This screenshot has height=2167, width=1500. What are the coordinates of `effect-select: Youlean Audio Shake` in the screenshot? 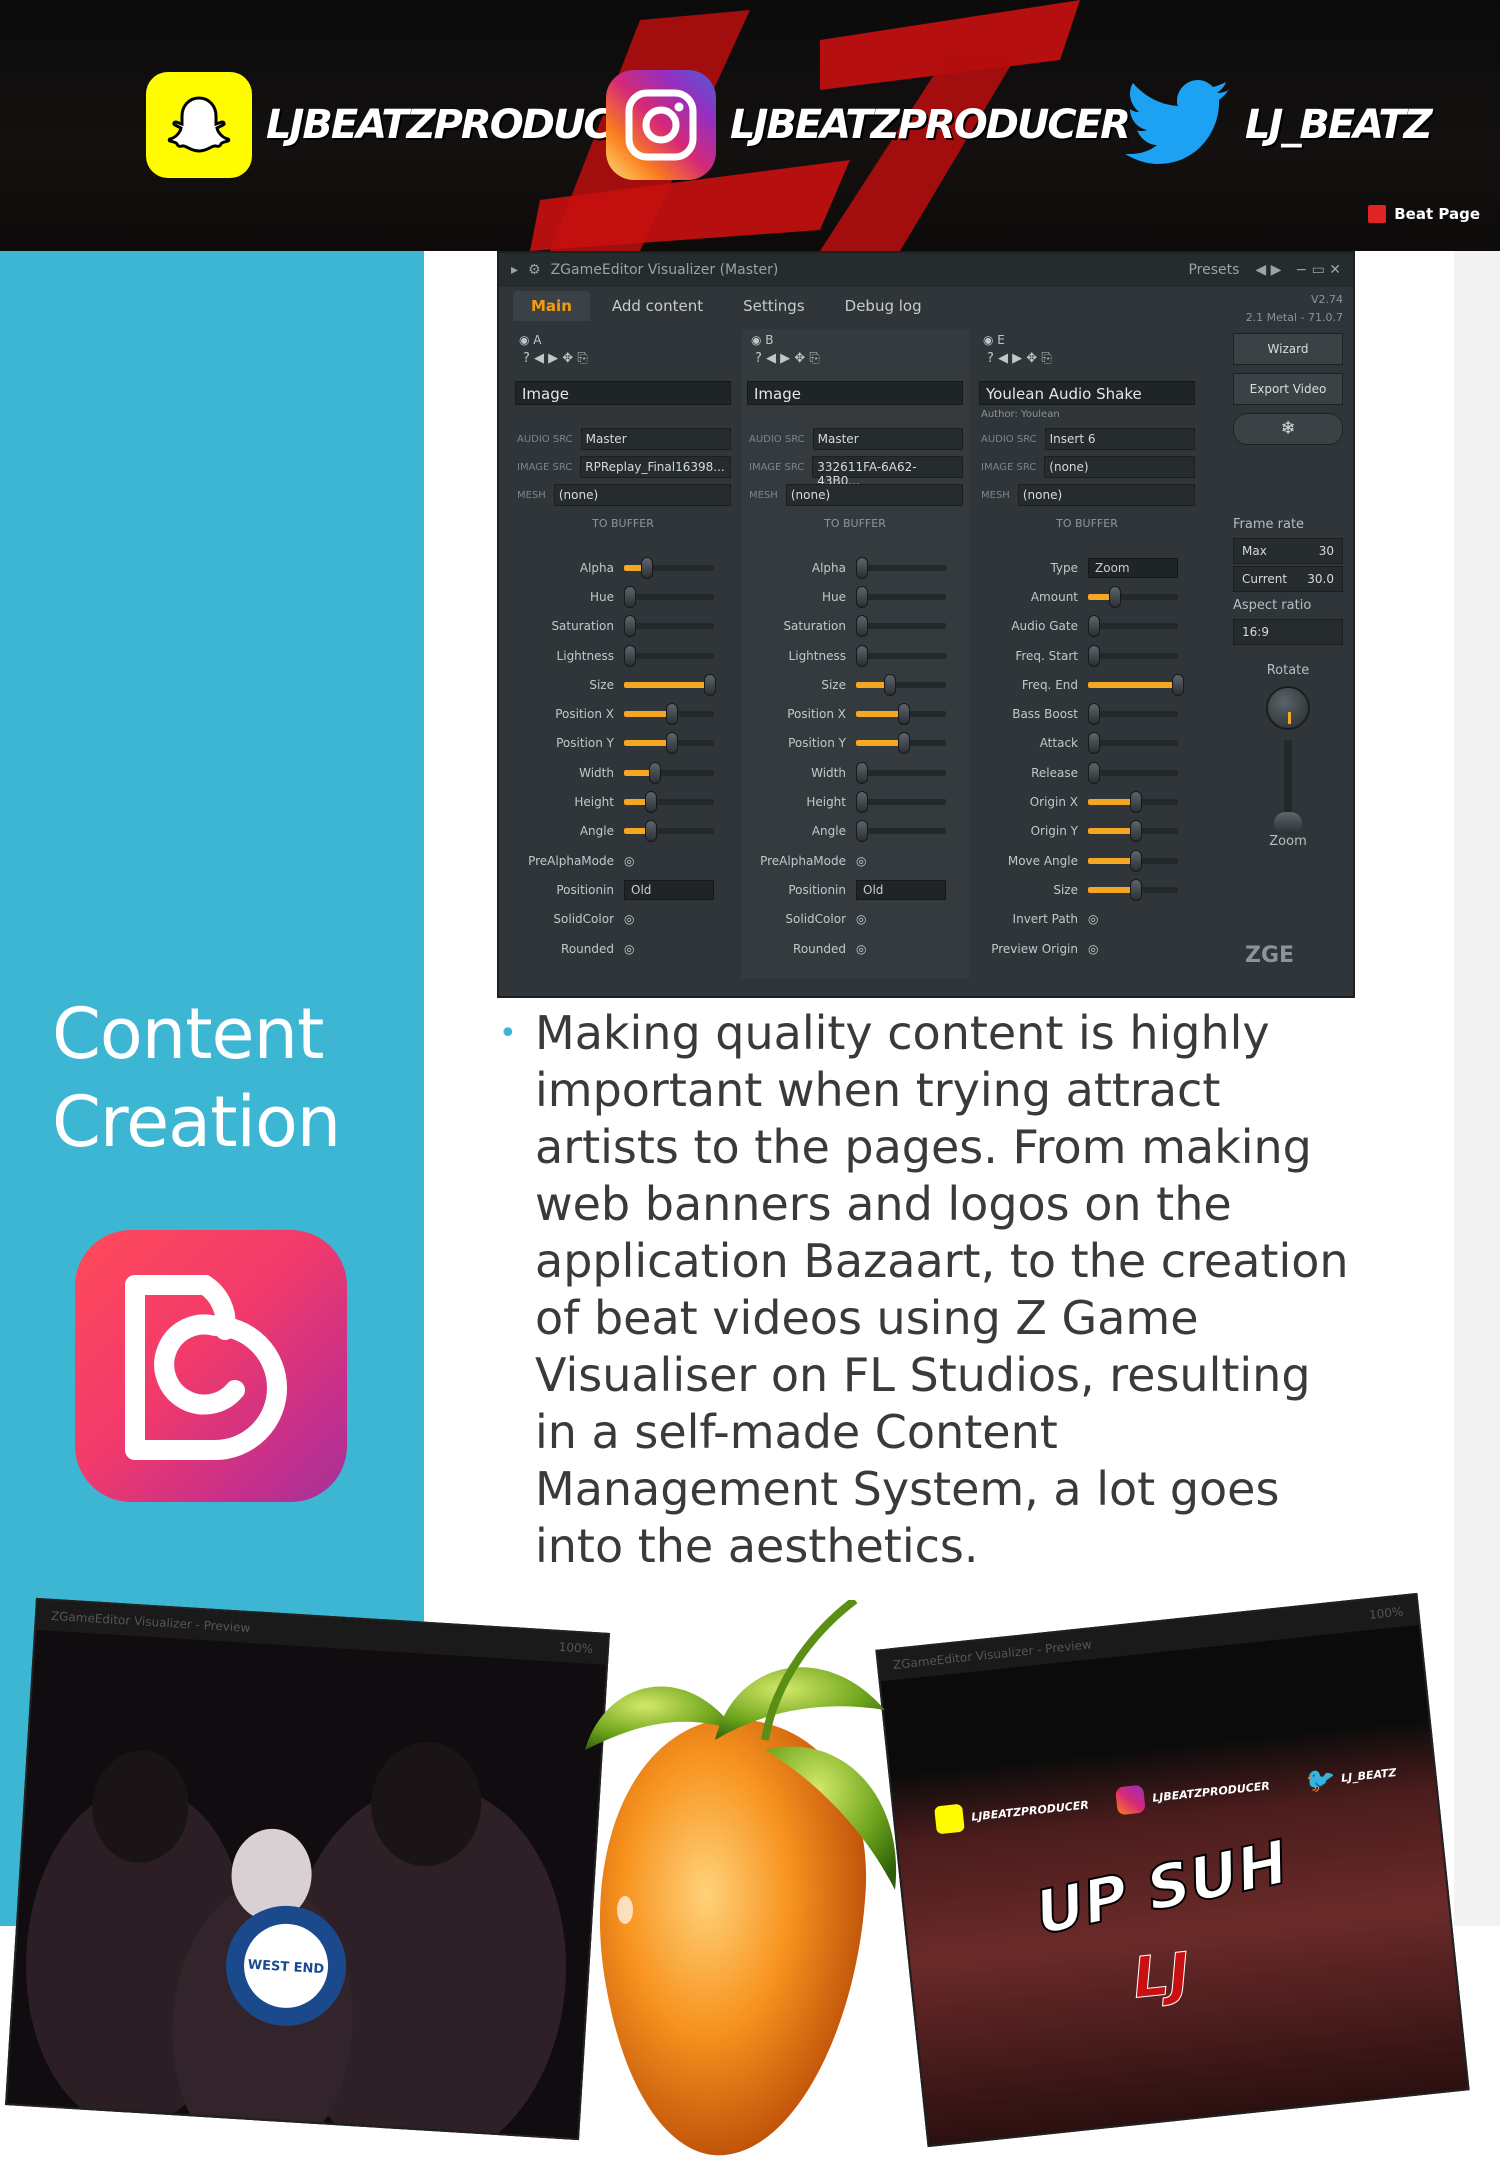 It's located at (1087, 393).